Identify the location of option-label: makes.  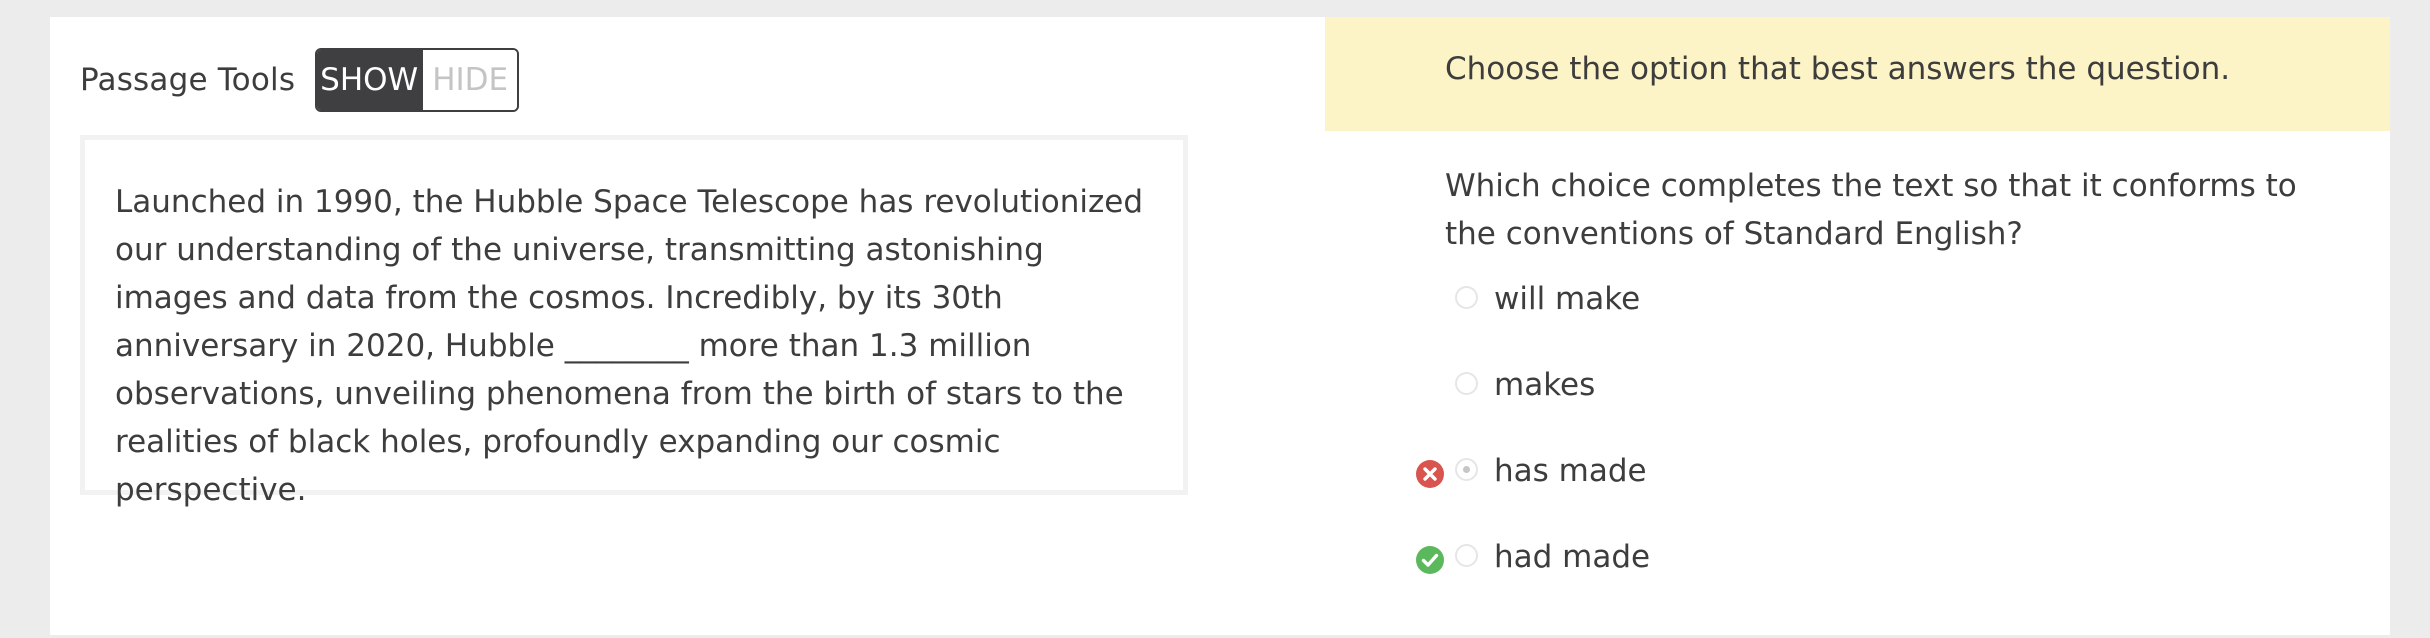
(1545, 385).